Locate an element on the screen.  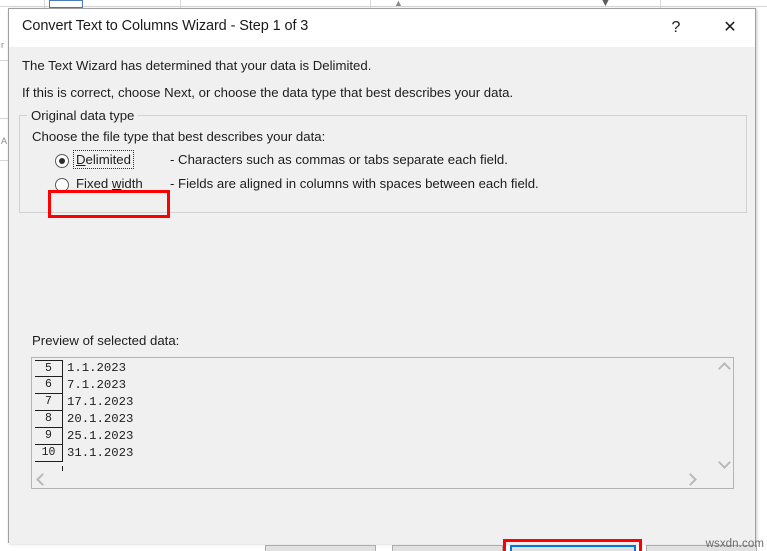
back-button: < Back is located at coordinates (447, 548).